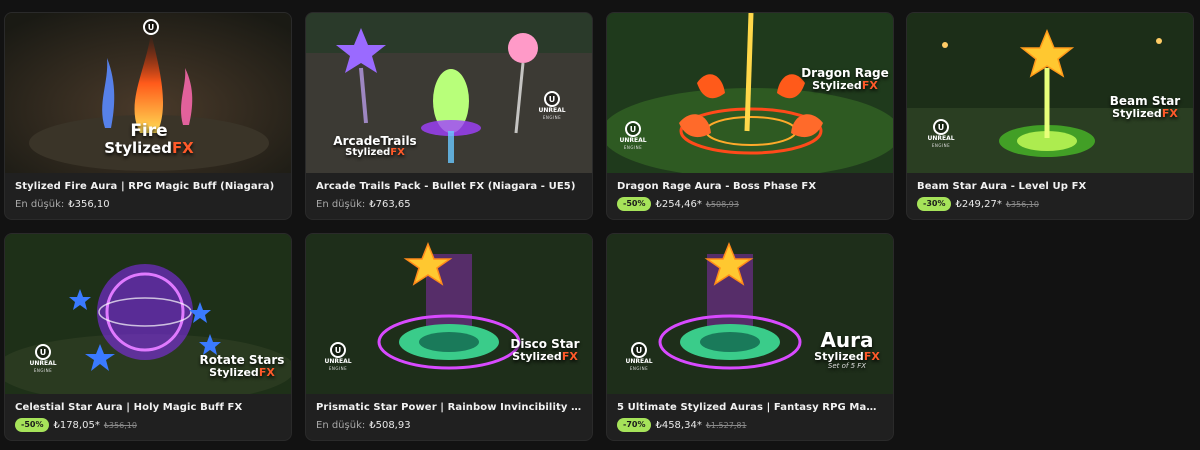  Describe the element at coordinates (390, 204) in the screenshot. I see `product-price: ₺763,65` at that location.